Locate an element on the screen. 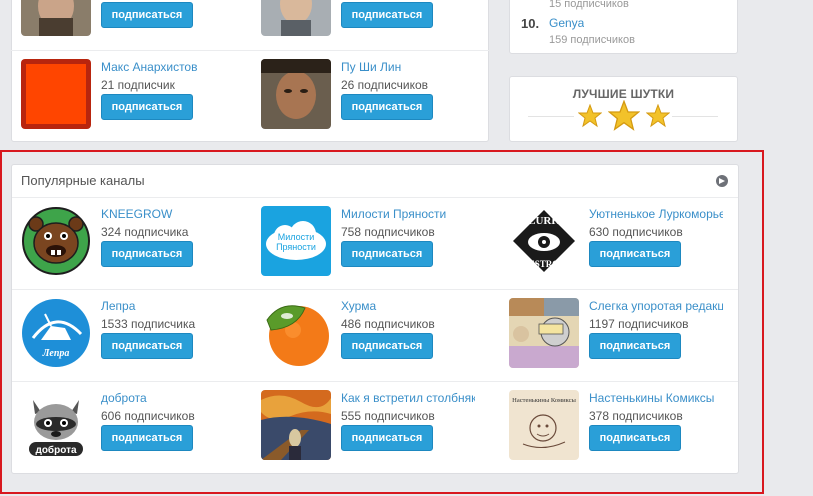  channel-name-link: доброта is located at coordinates (171, 398).